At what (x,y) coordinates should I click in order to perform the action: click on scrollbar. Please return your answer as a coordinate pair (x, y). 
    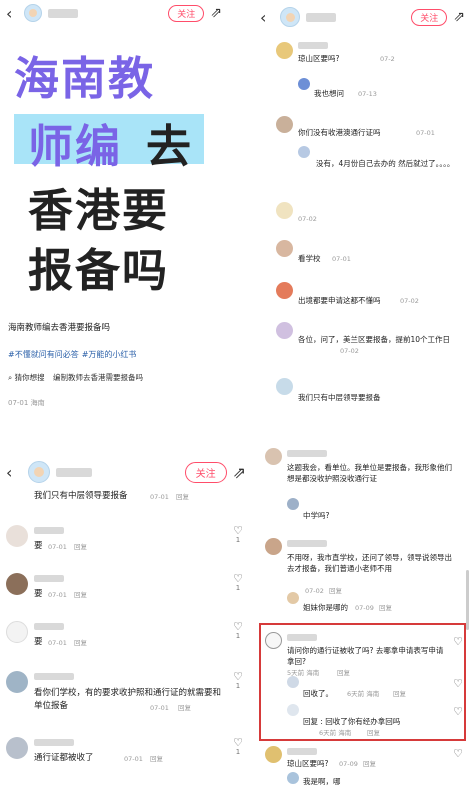
    Looking at the image, I should click on (467, 600).